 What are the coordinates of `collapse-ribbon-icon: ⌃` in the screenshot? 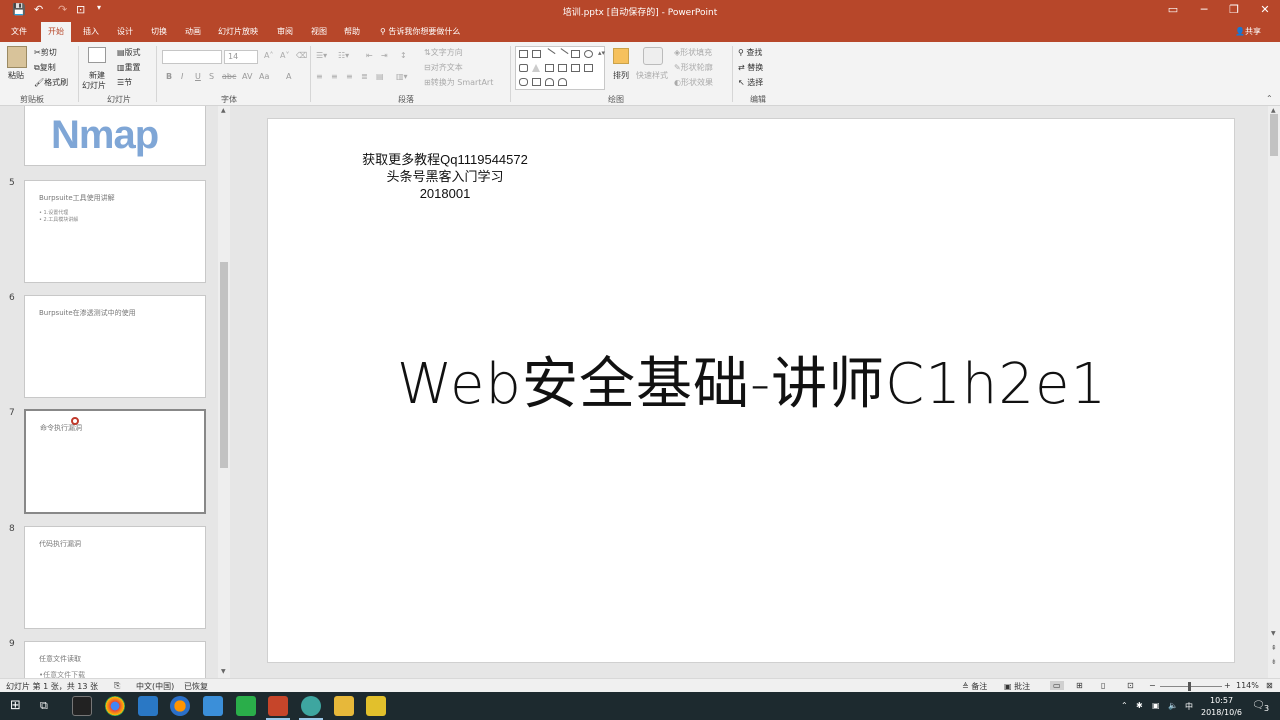 It's located at (1269, 98).